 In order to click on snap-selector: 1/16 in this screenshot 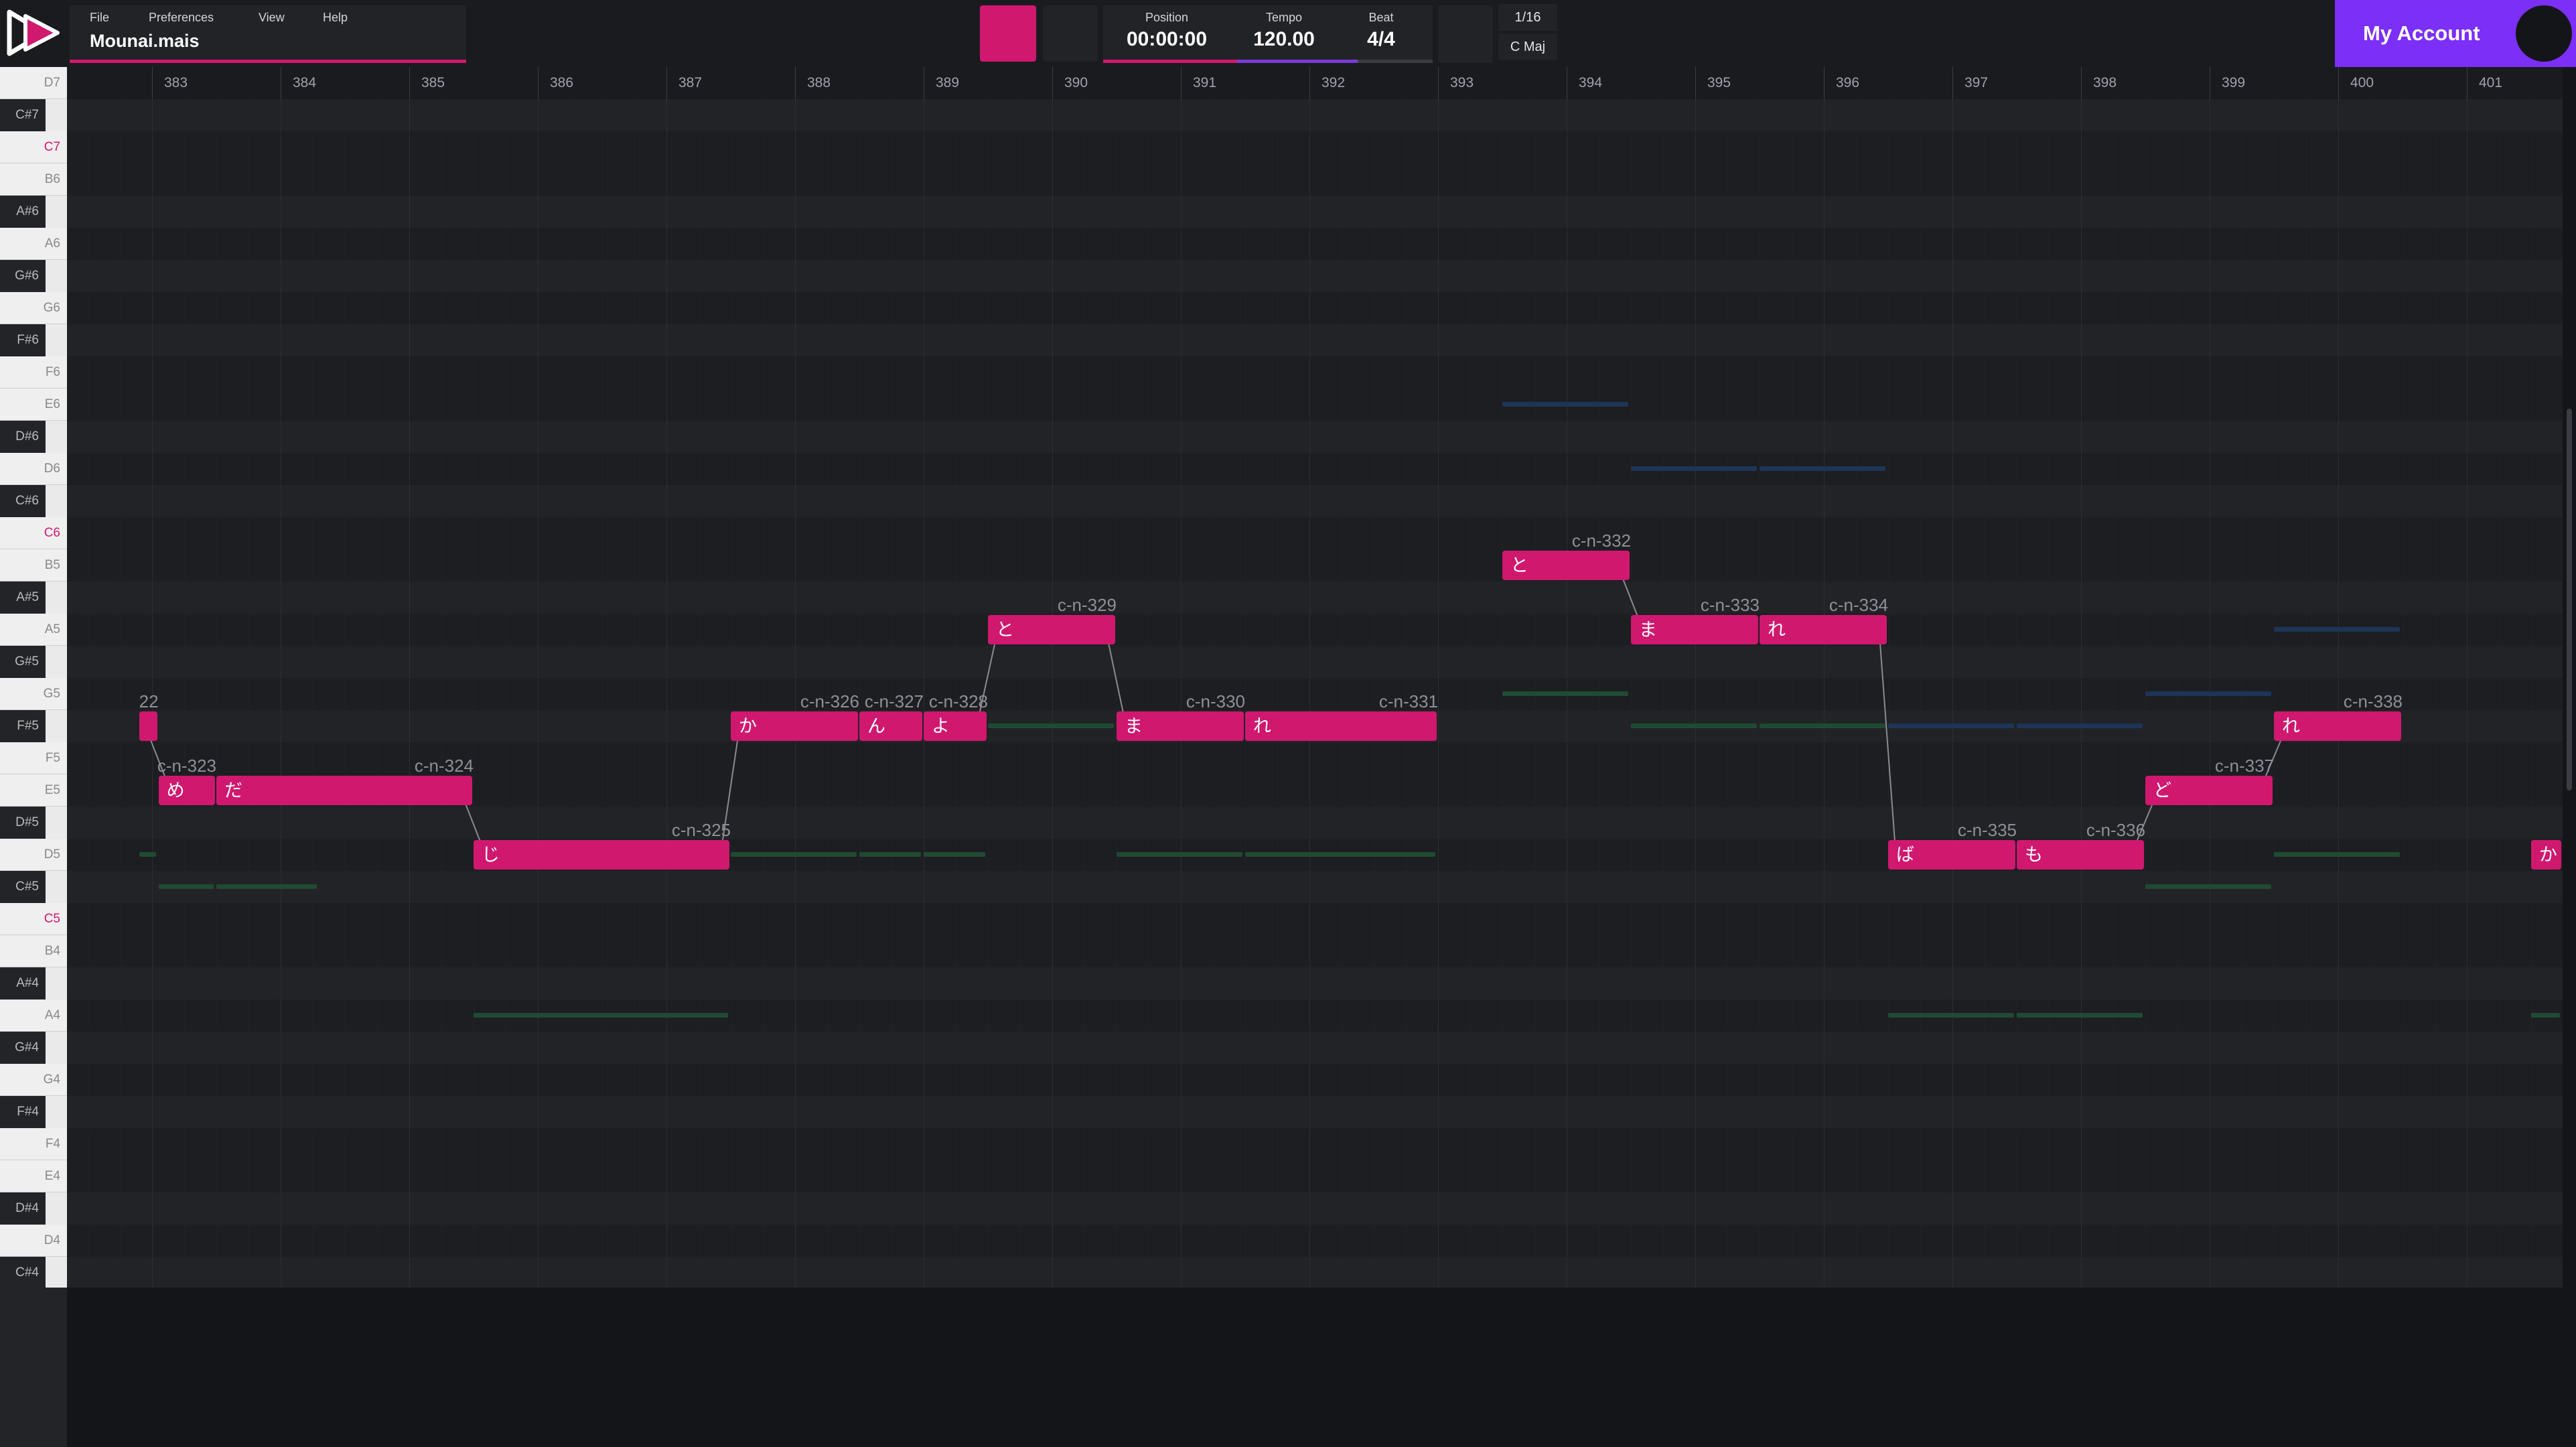, I will do `click(1527, 17)`.